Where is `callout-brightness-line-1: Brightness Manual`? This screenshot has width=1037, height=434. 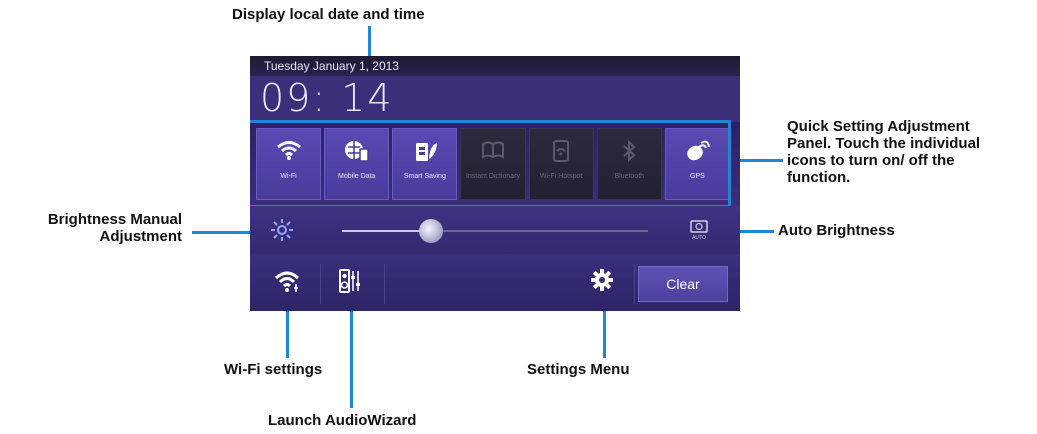 callout-brightness-line-1: Brightness Manual is located at coordinates (114, 219).